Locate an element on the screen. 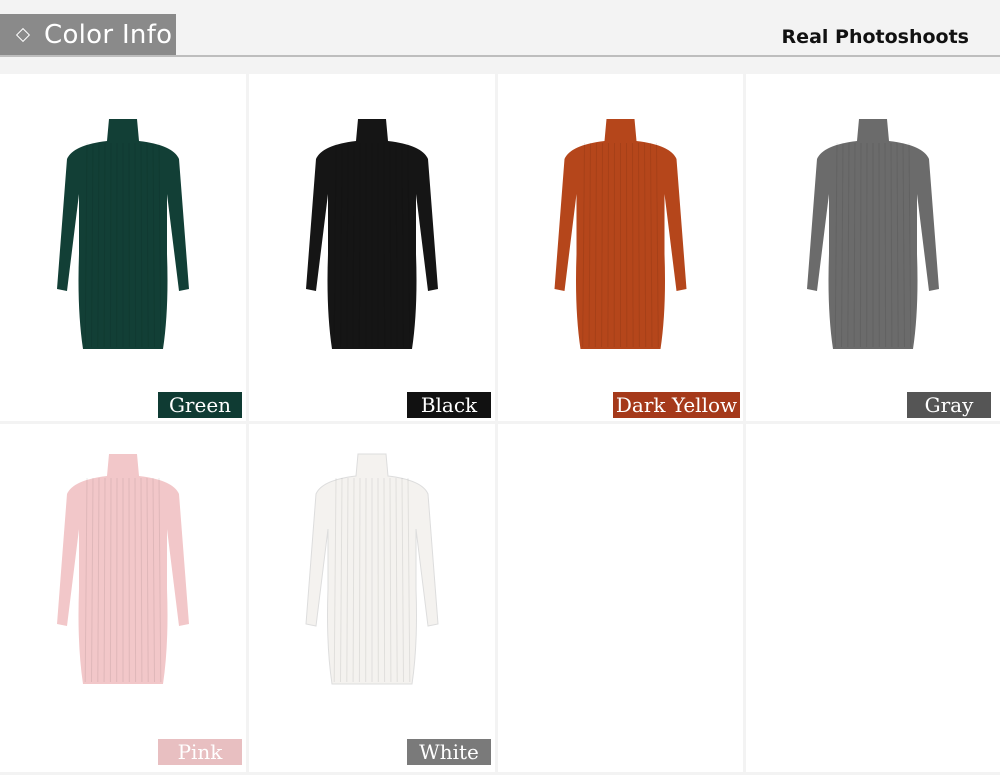 This screenshot has width=1000, height=775. color-card-black: Black is located at coordinates (372, 247).